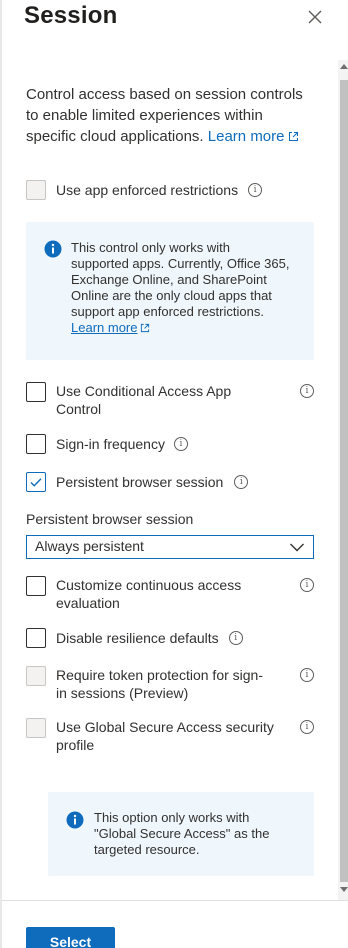 The width and height of the screenshot is (348, 948). I want to click on conditional-access-checkbox, so click(36, 392).